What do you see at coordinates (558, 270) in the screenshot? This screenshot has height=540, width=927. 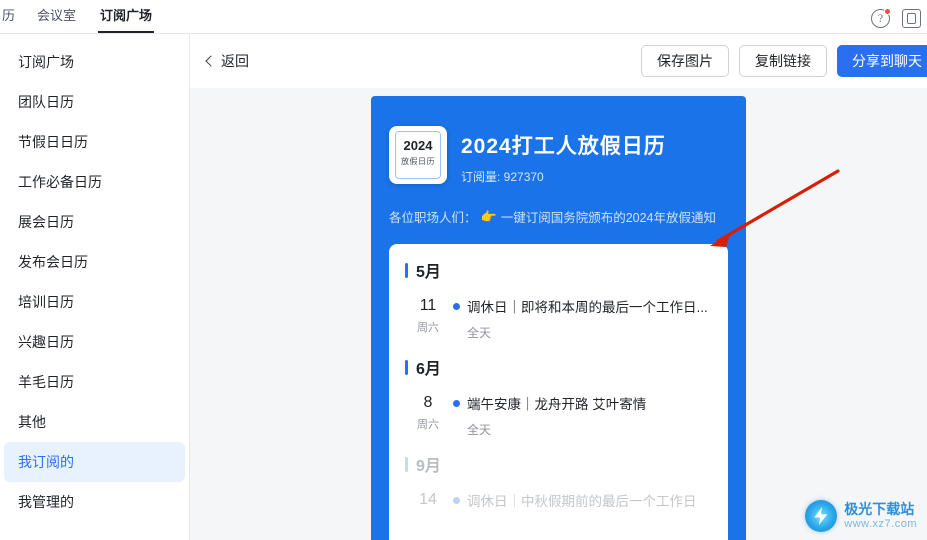 I see `month-heading: 5月` at bounding box center [558, 270].